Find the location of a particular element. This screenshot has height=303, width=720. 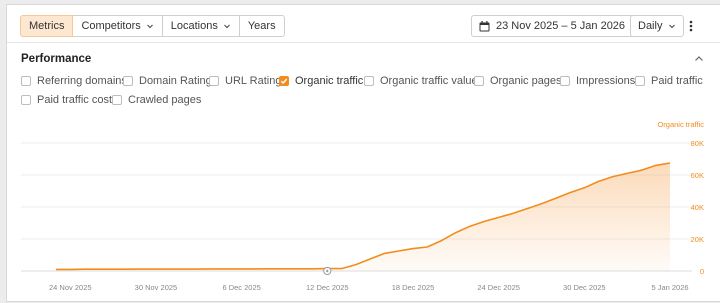

y-tick-label: 0 is located at coordinates (702, 271).